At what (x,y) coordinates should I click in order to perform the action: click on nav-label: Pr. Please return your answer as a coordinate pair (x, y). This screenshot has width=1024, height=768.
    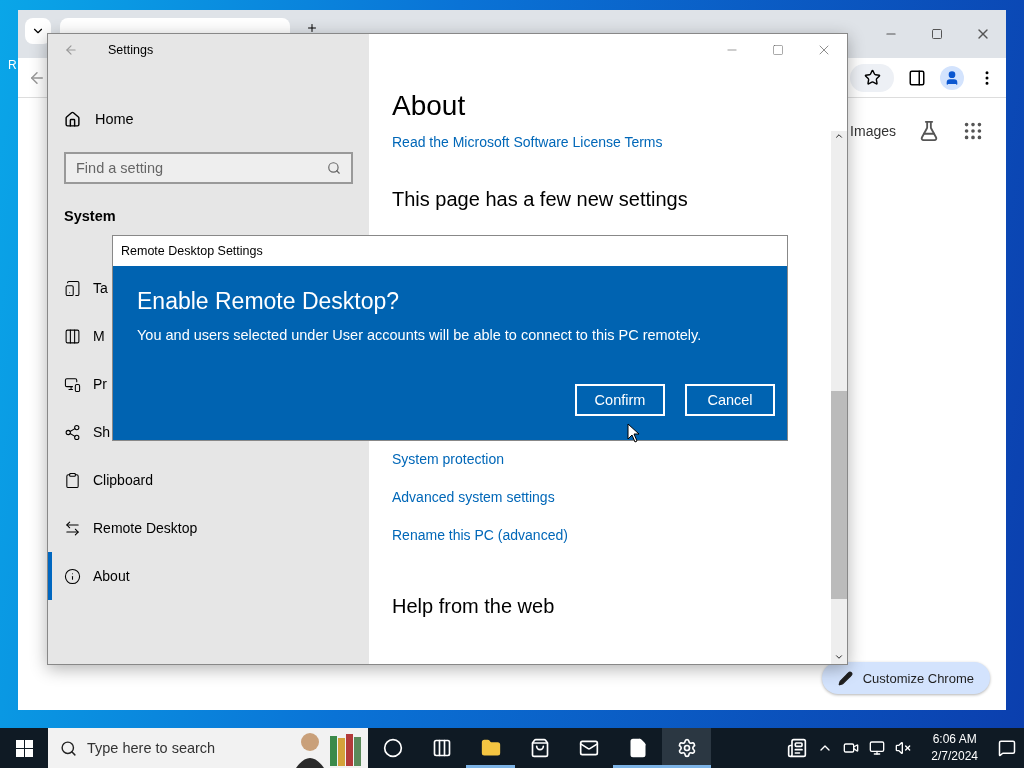
    Looking at the image, I should click on (100, 384).